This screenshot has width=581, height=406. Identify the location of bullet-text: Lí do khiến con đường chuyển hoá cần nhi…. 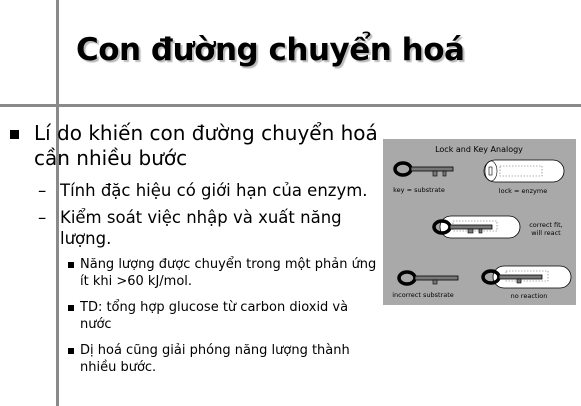
(206, 145).